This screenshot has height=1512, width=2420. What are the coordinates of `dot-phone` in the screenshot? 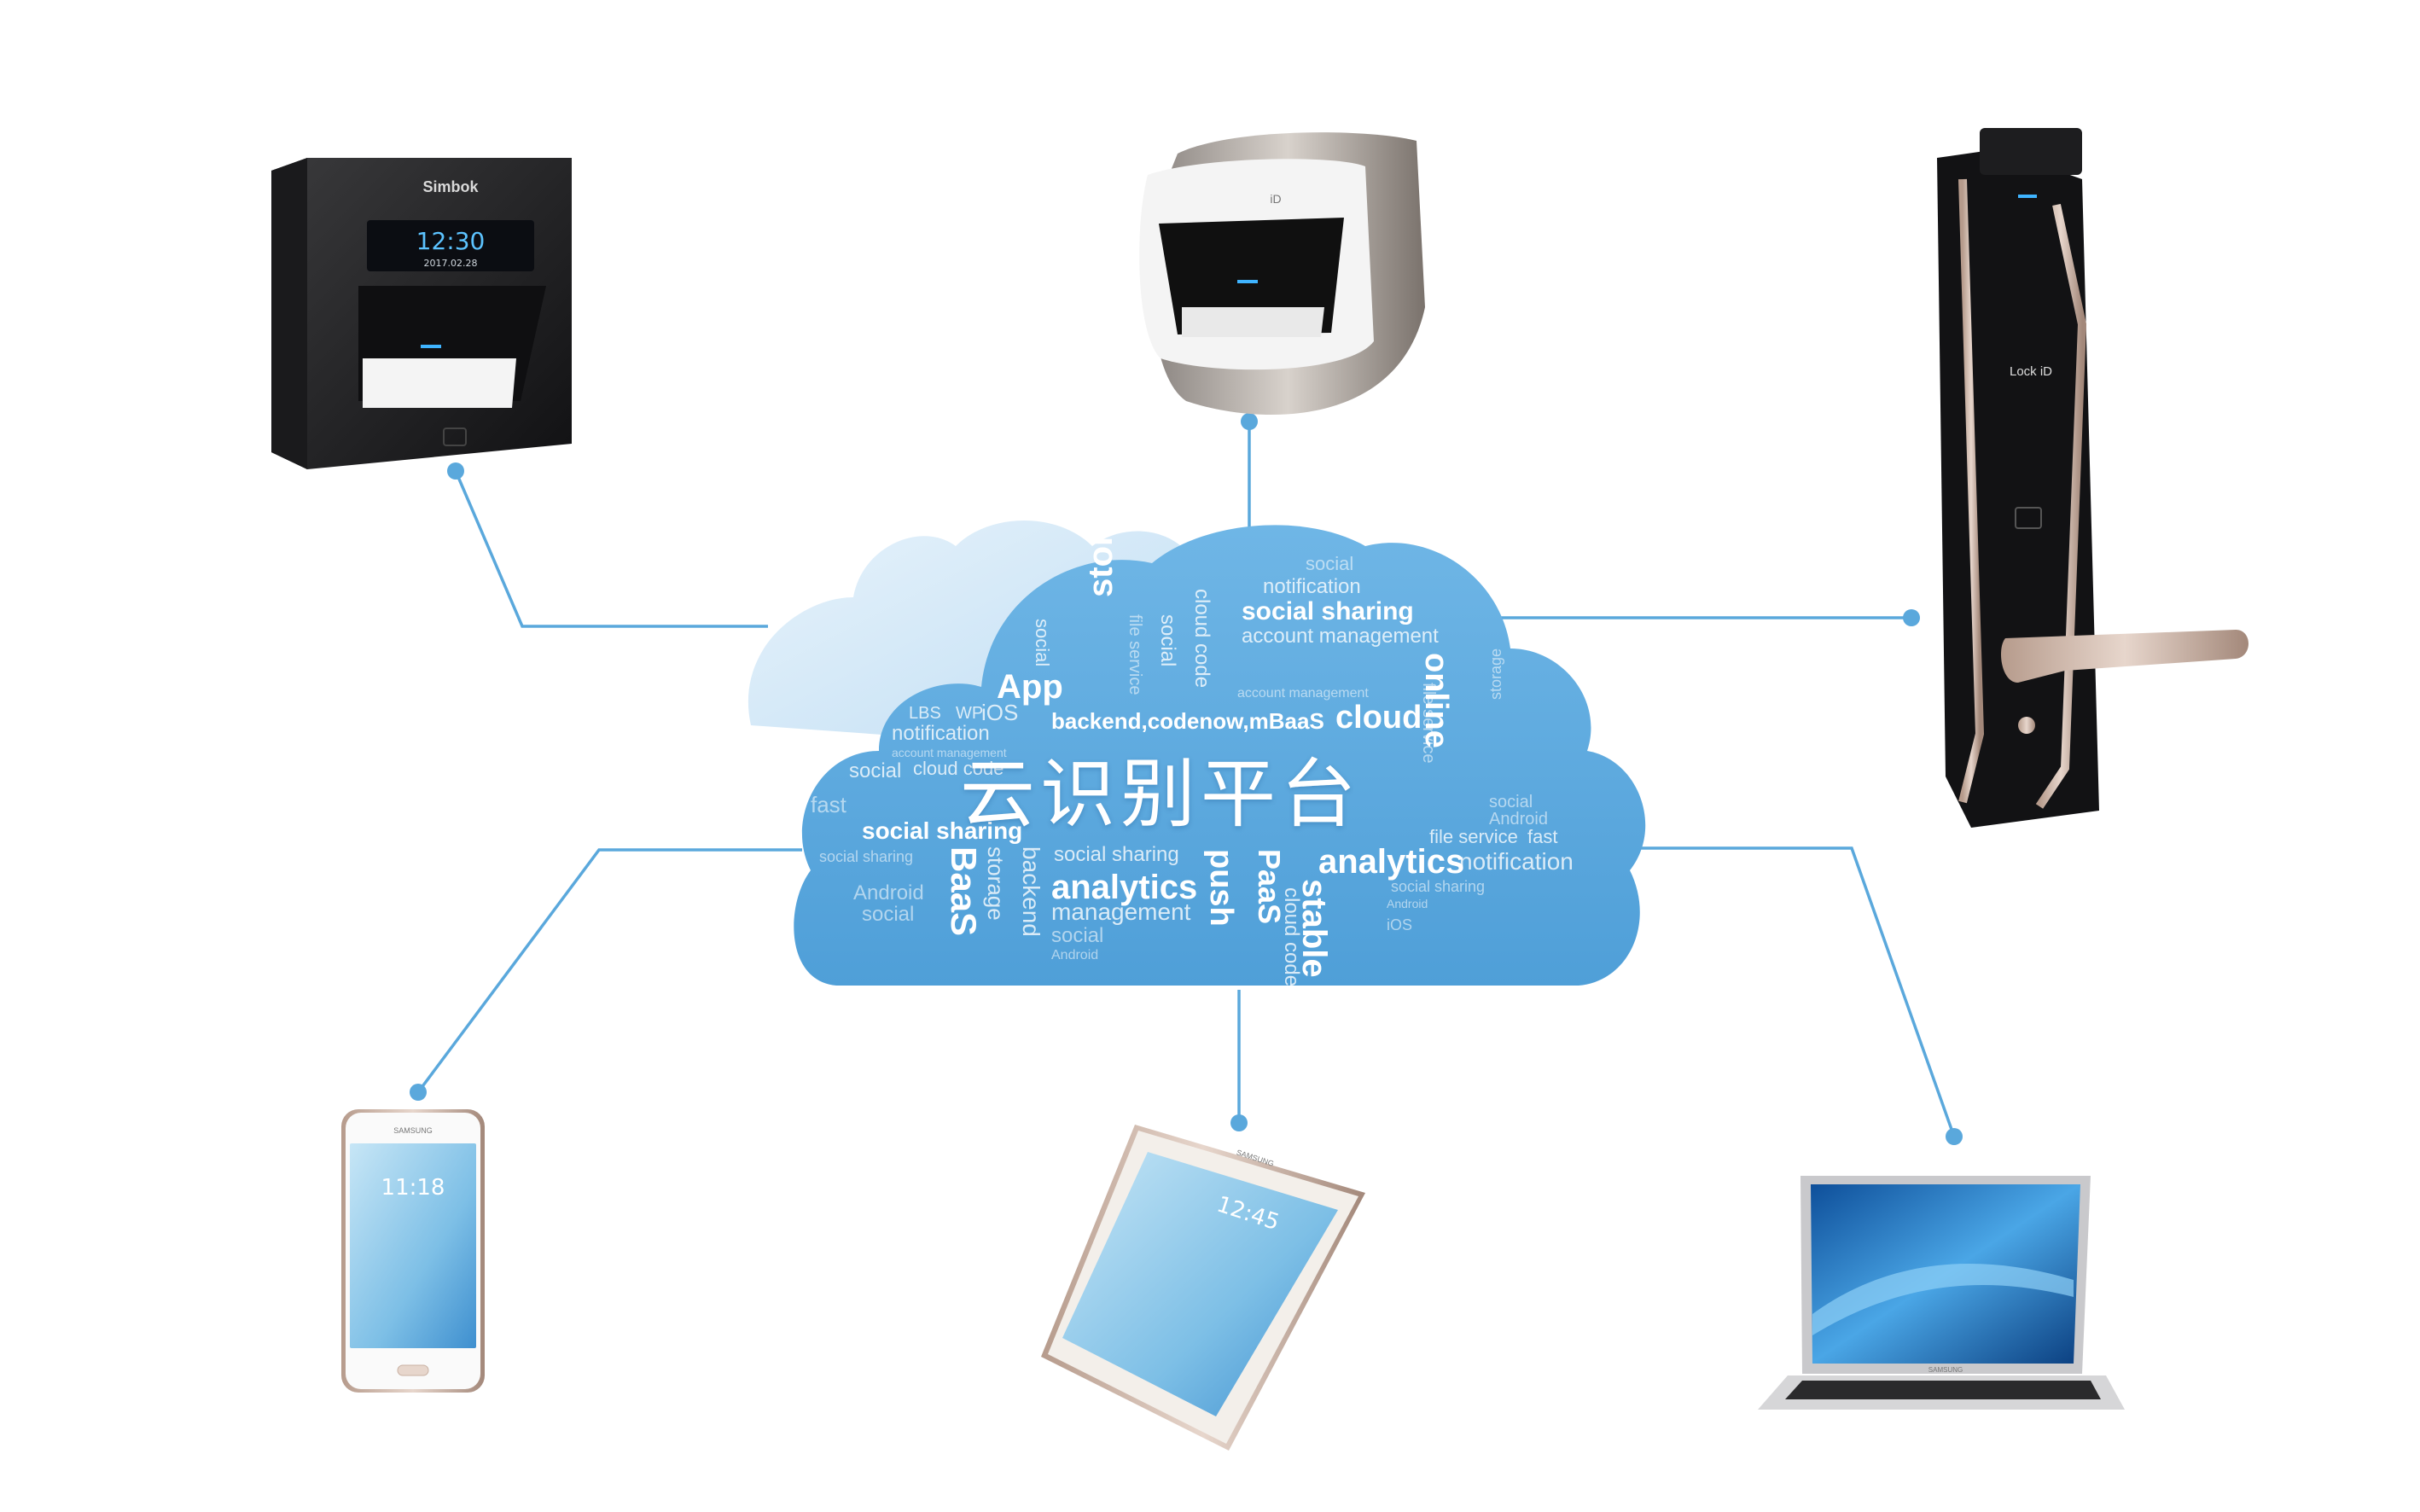 It's located at (418, 1092).